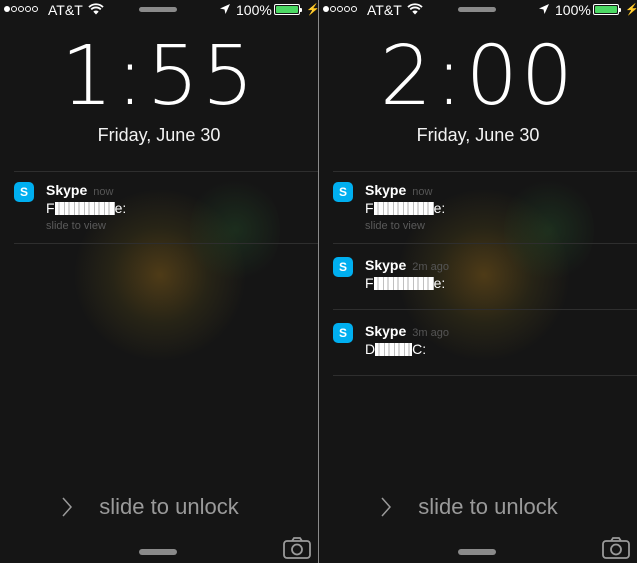 The width and height of the screenshot is (637, 563). I want to click on lock-clock: 2:00, so click(478, 76).